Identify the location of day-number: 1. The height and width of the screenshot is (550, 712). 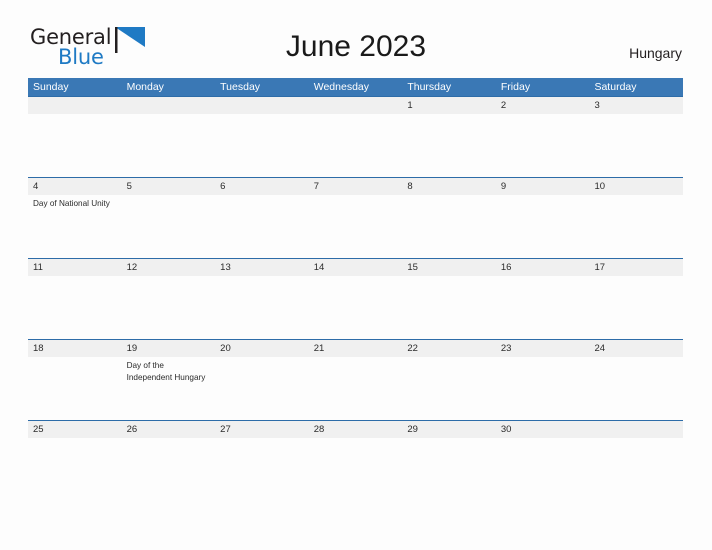
(449, 105).